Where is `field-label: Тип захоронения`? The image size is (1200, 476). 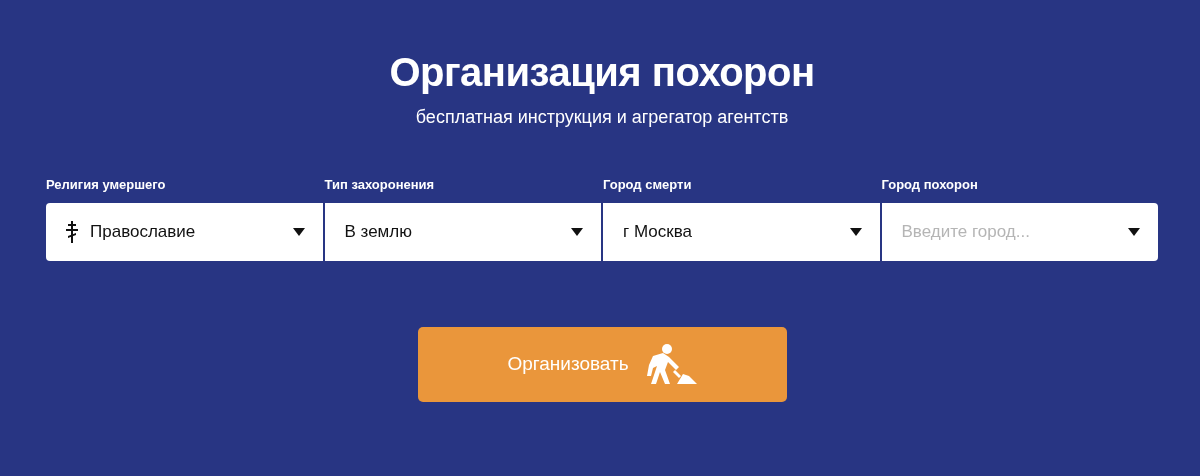
field-label: Тип захоронения is located at coordinates (380, 185).